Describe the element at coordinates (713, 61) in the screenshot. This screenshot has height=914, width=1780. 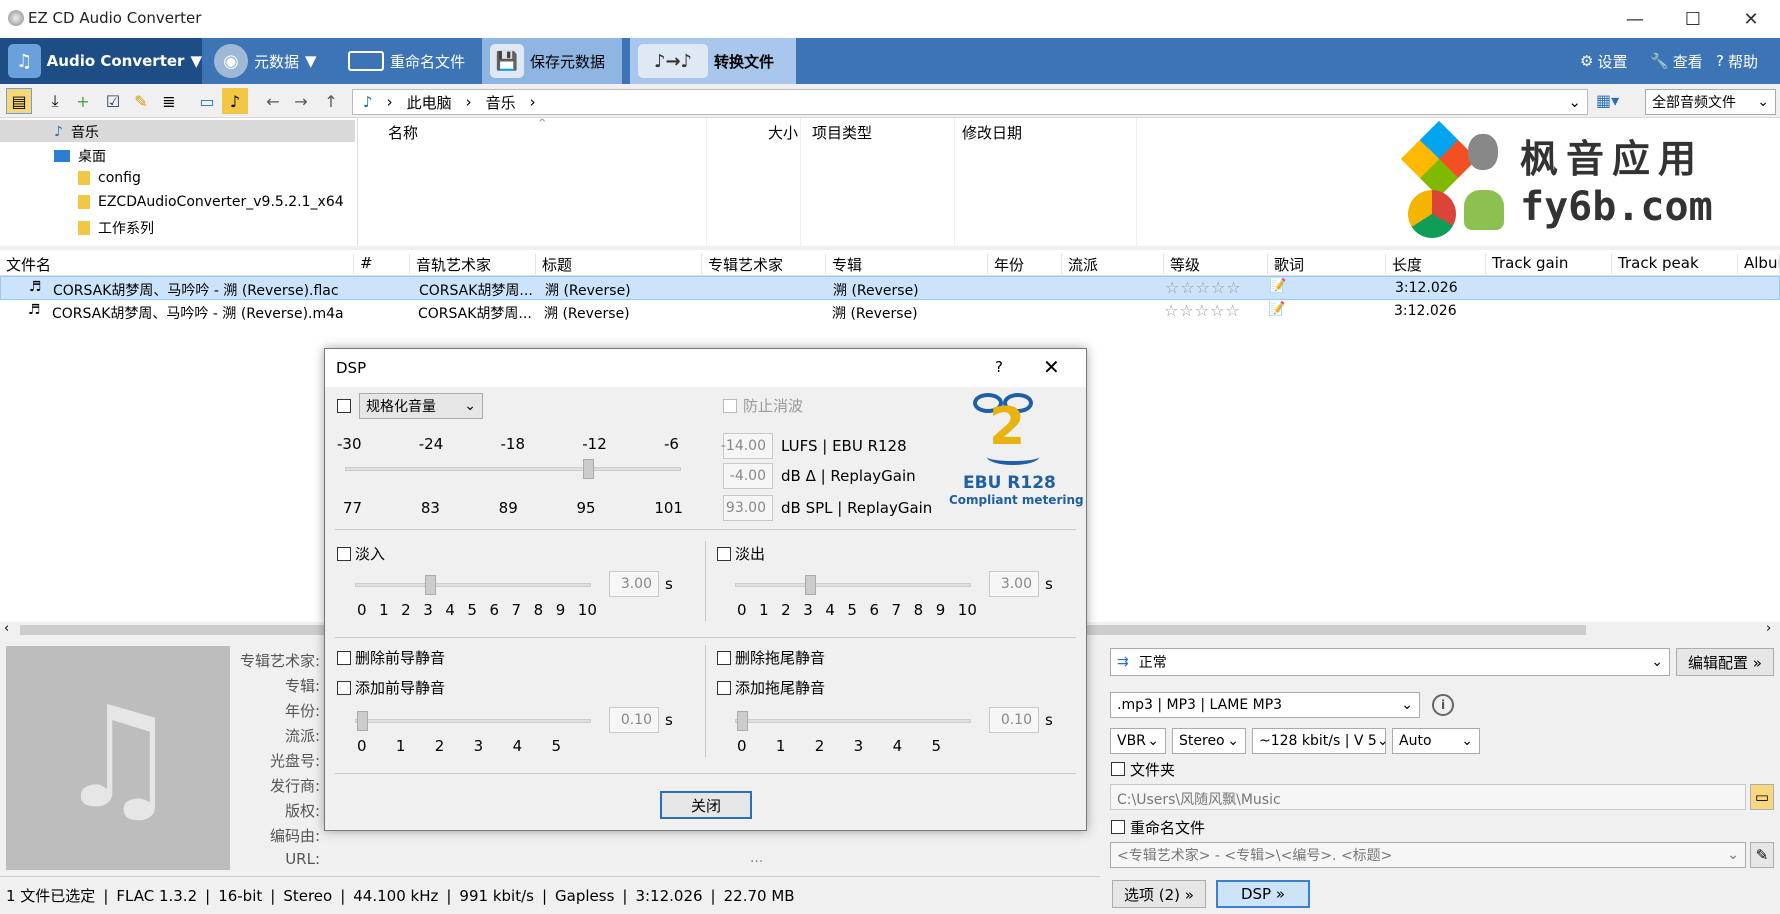
I see `convert-files-button: ♪→♪ 转换文件` at that location.